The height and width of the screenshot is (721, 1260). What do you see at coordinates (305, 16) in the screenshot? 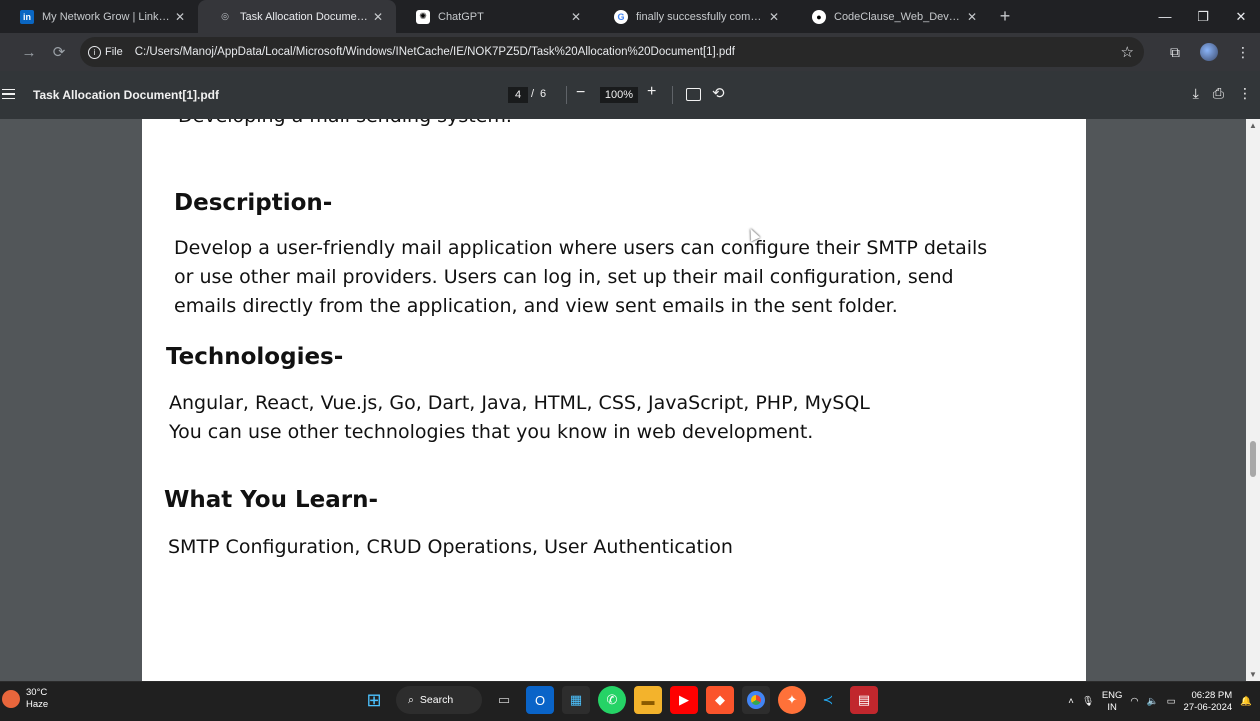
I see `tab-title: Task Allocation Document[1].pdf` at bounding box center [305, 16].